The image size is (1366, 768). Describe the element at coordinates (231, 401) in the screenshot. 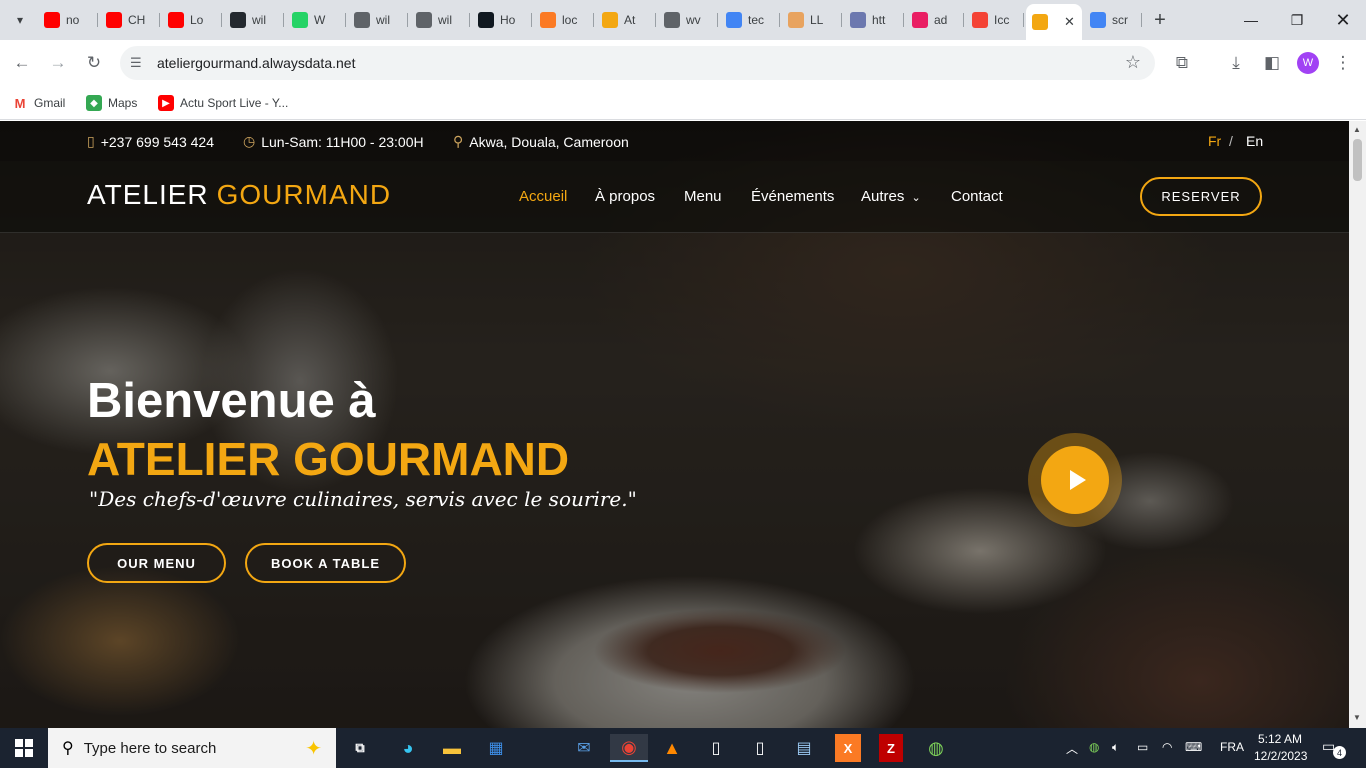

I see `hero-title-line1: Bienvenue à` at that location.